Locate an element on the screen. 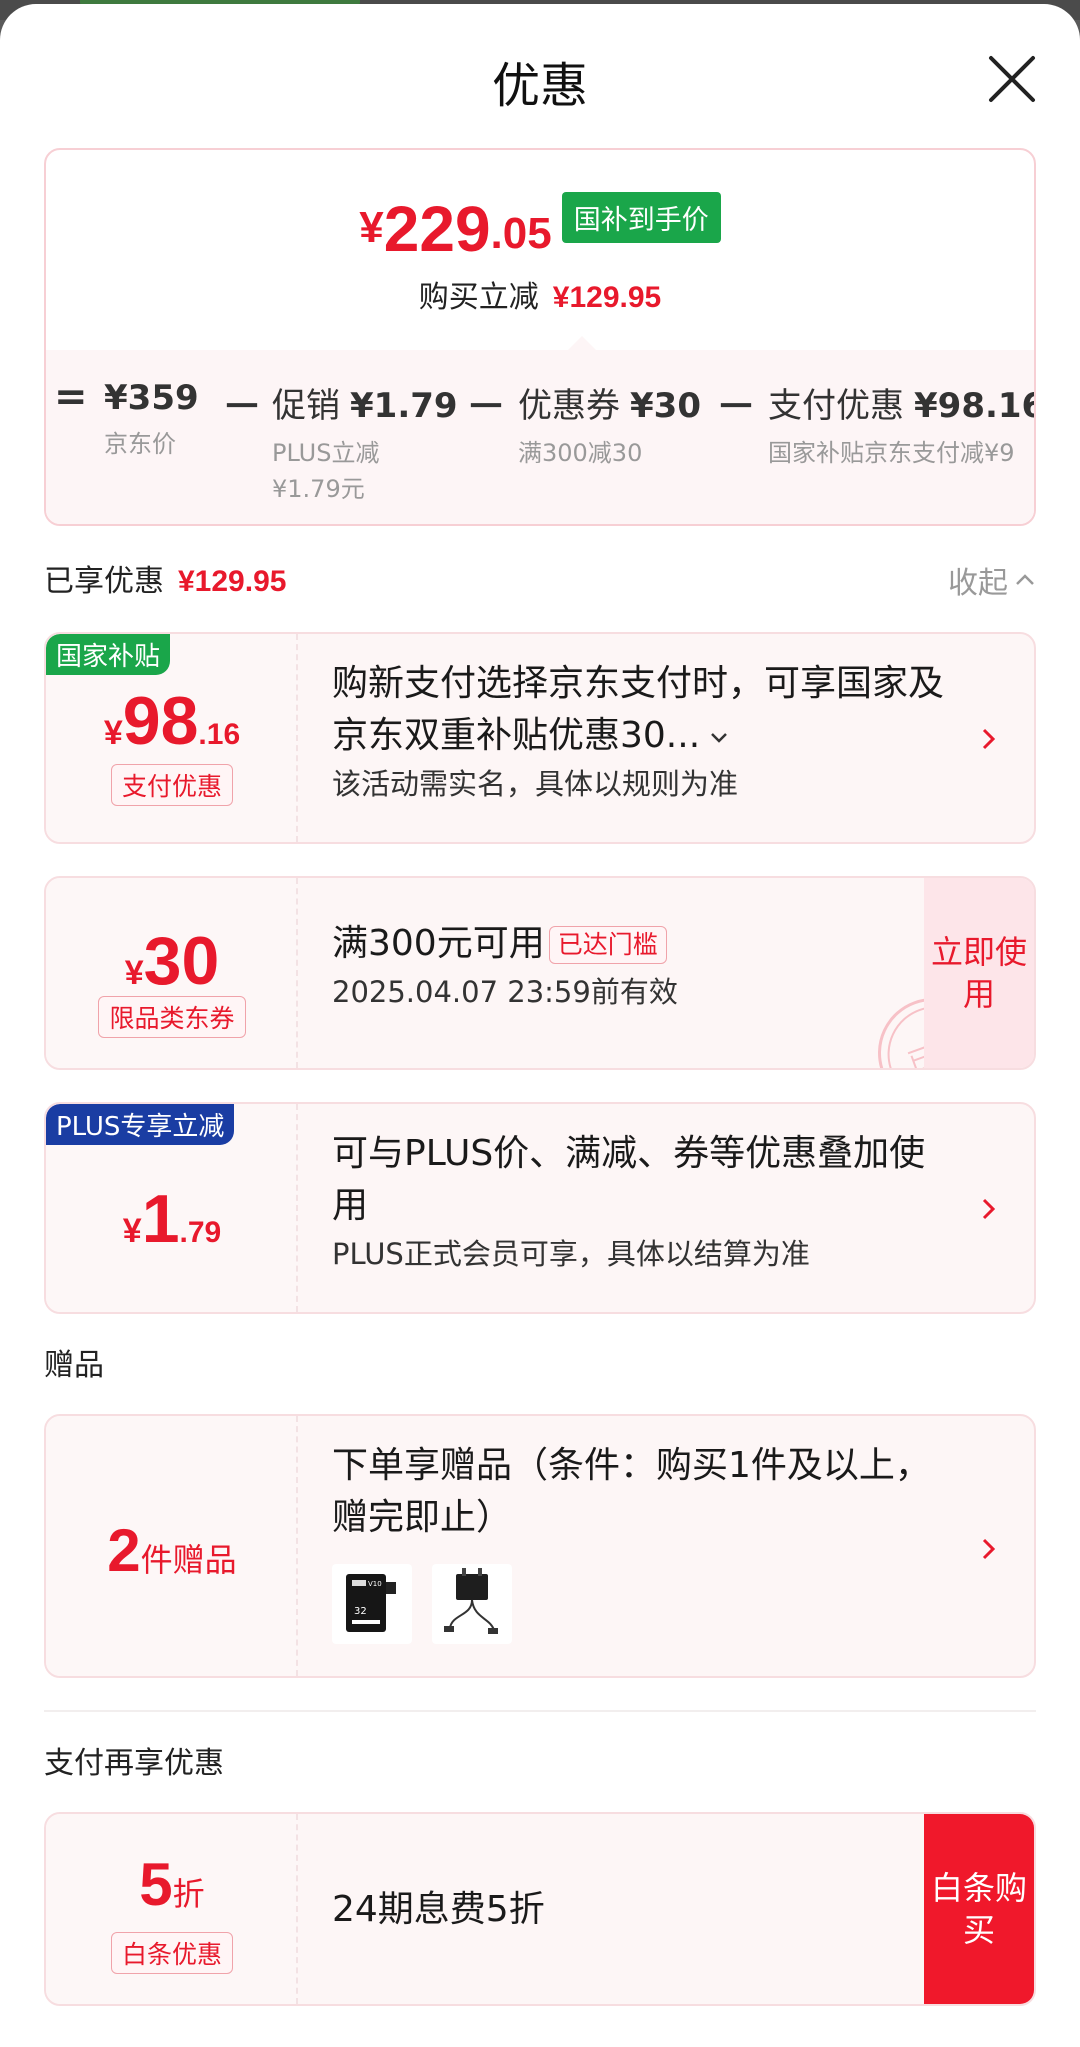 This screenshot has width=1080, height=2047. gift-count-unit: 件赠品 is located at coordinates (188, 1560).